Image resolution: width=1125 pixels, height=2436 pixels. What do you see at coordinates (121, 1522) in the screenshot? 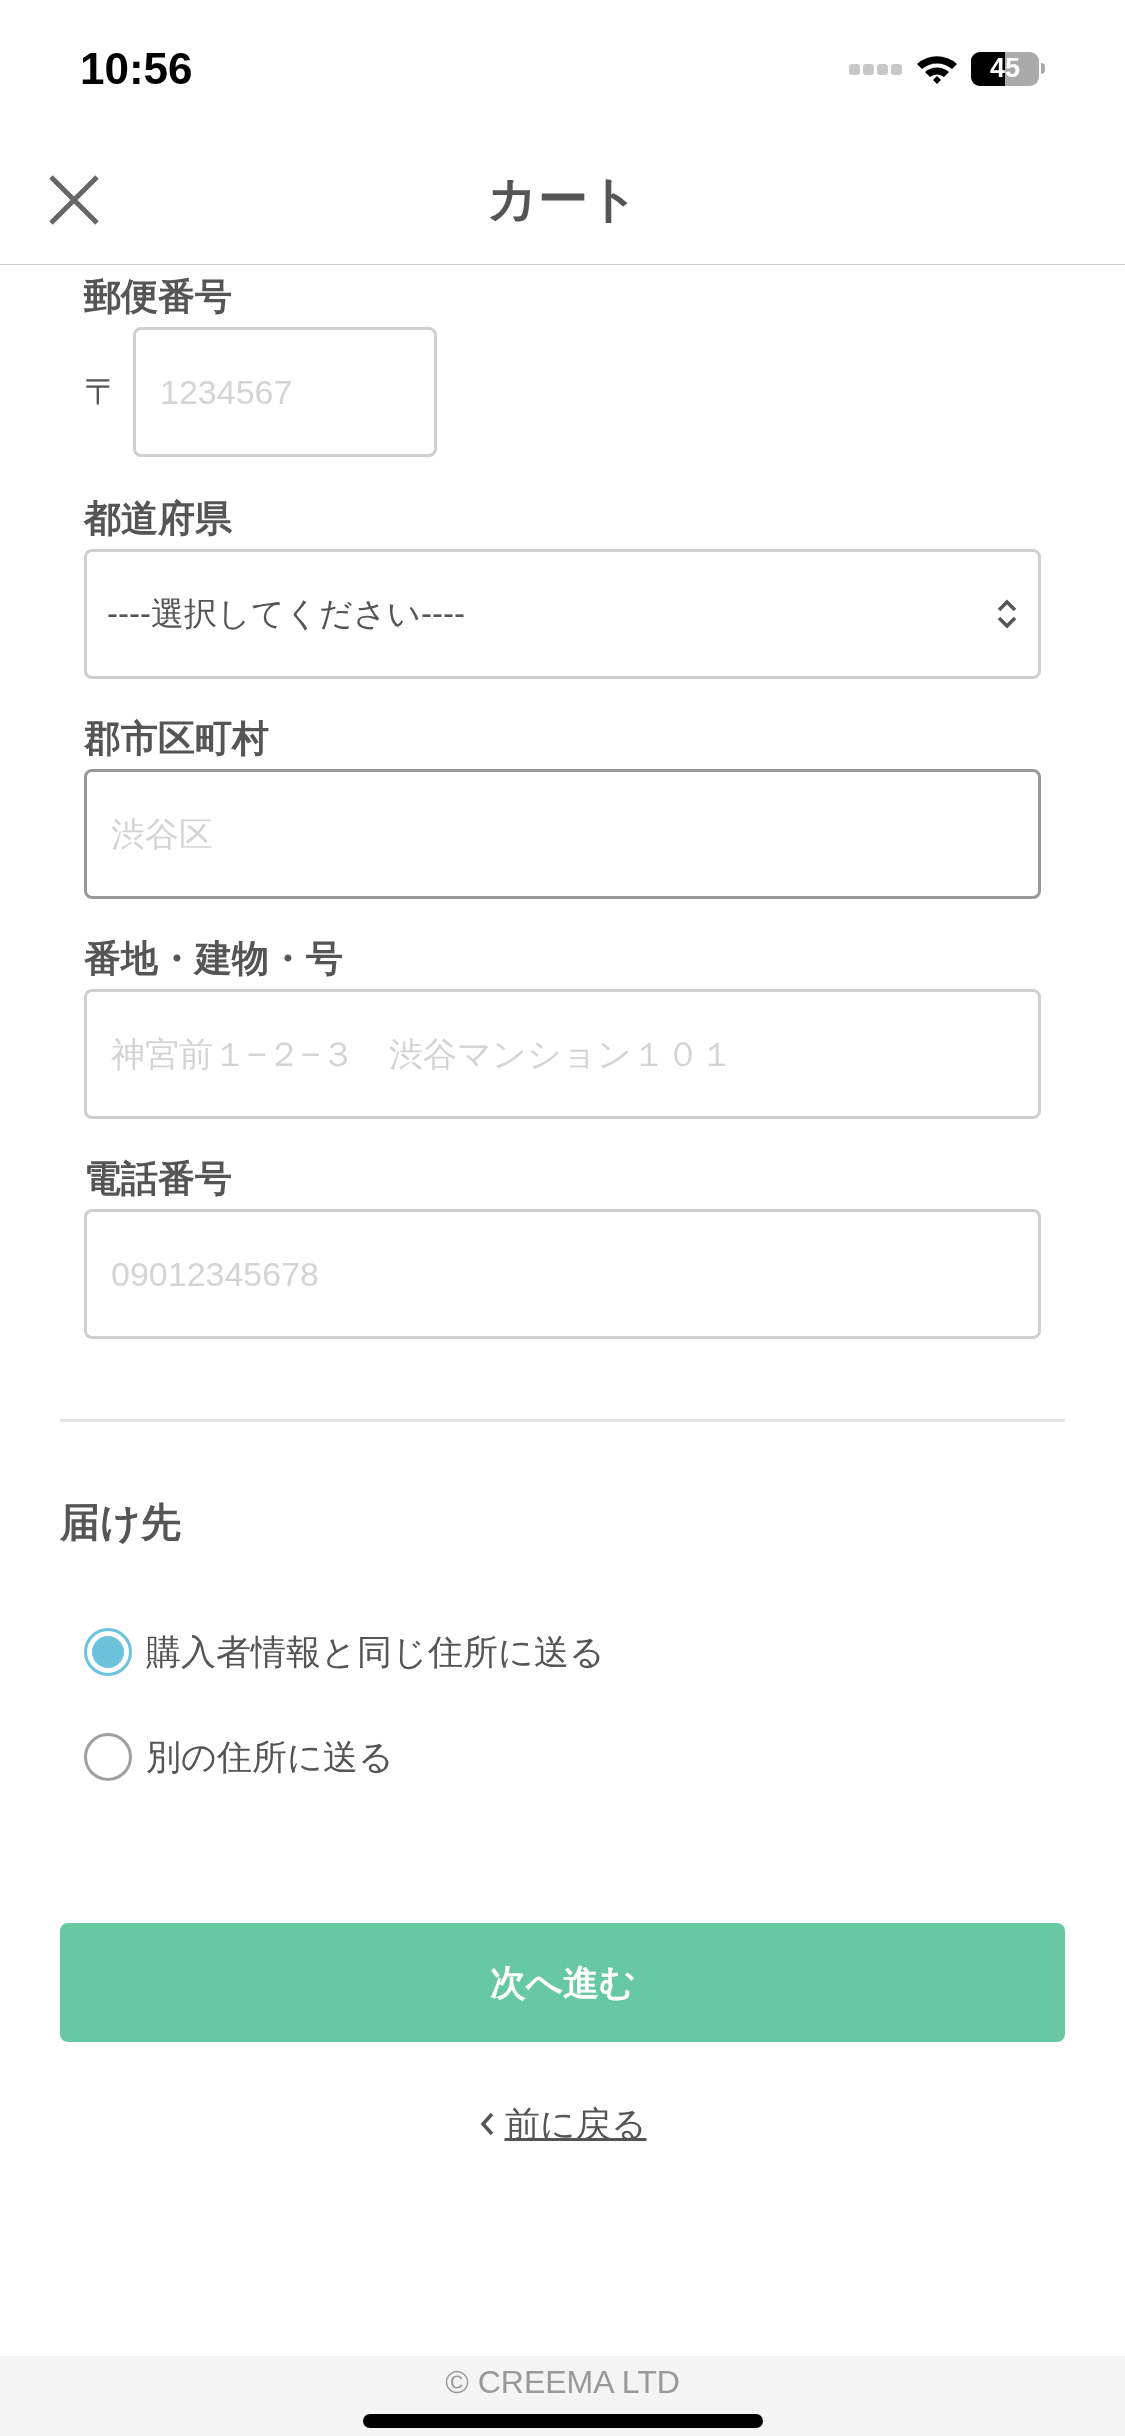
I see `section-heading: 届け先` at bounding box center [121, 1522].